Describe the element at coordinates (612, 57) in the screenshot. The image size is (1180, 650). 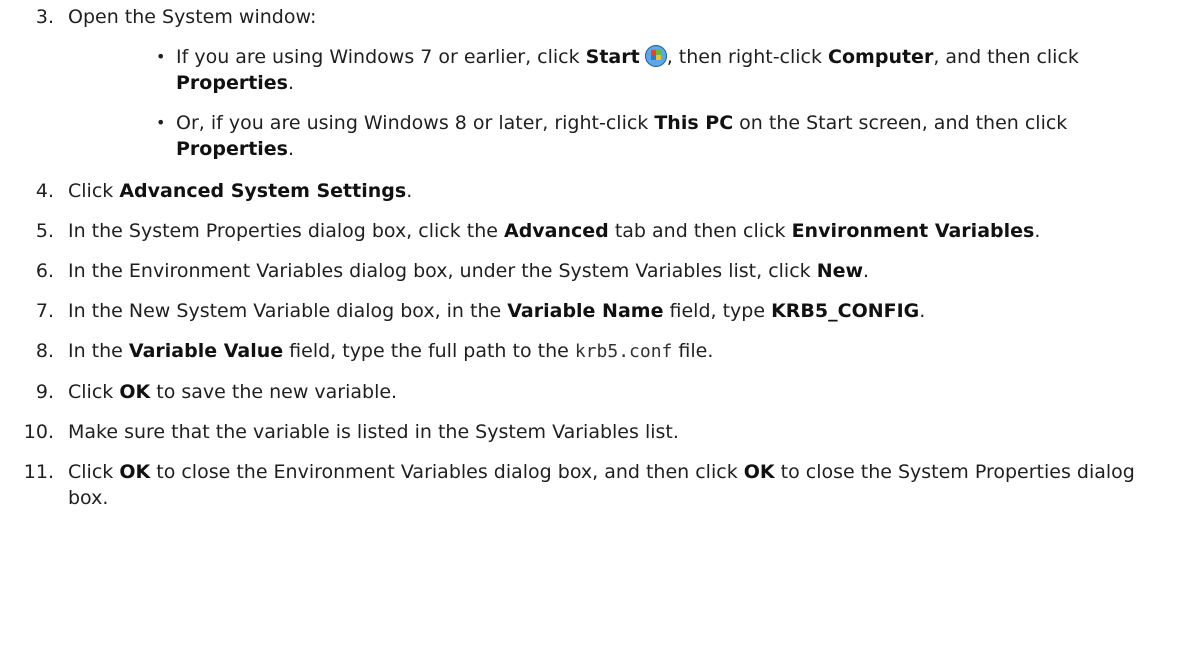
I see `bold-start: Start` at that location.